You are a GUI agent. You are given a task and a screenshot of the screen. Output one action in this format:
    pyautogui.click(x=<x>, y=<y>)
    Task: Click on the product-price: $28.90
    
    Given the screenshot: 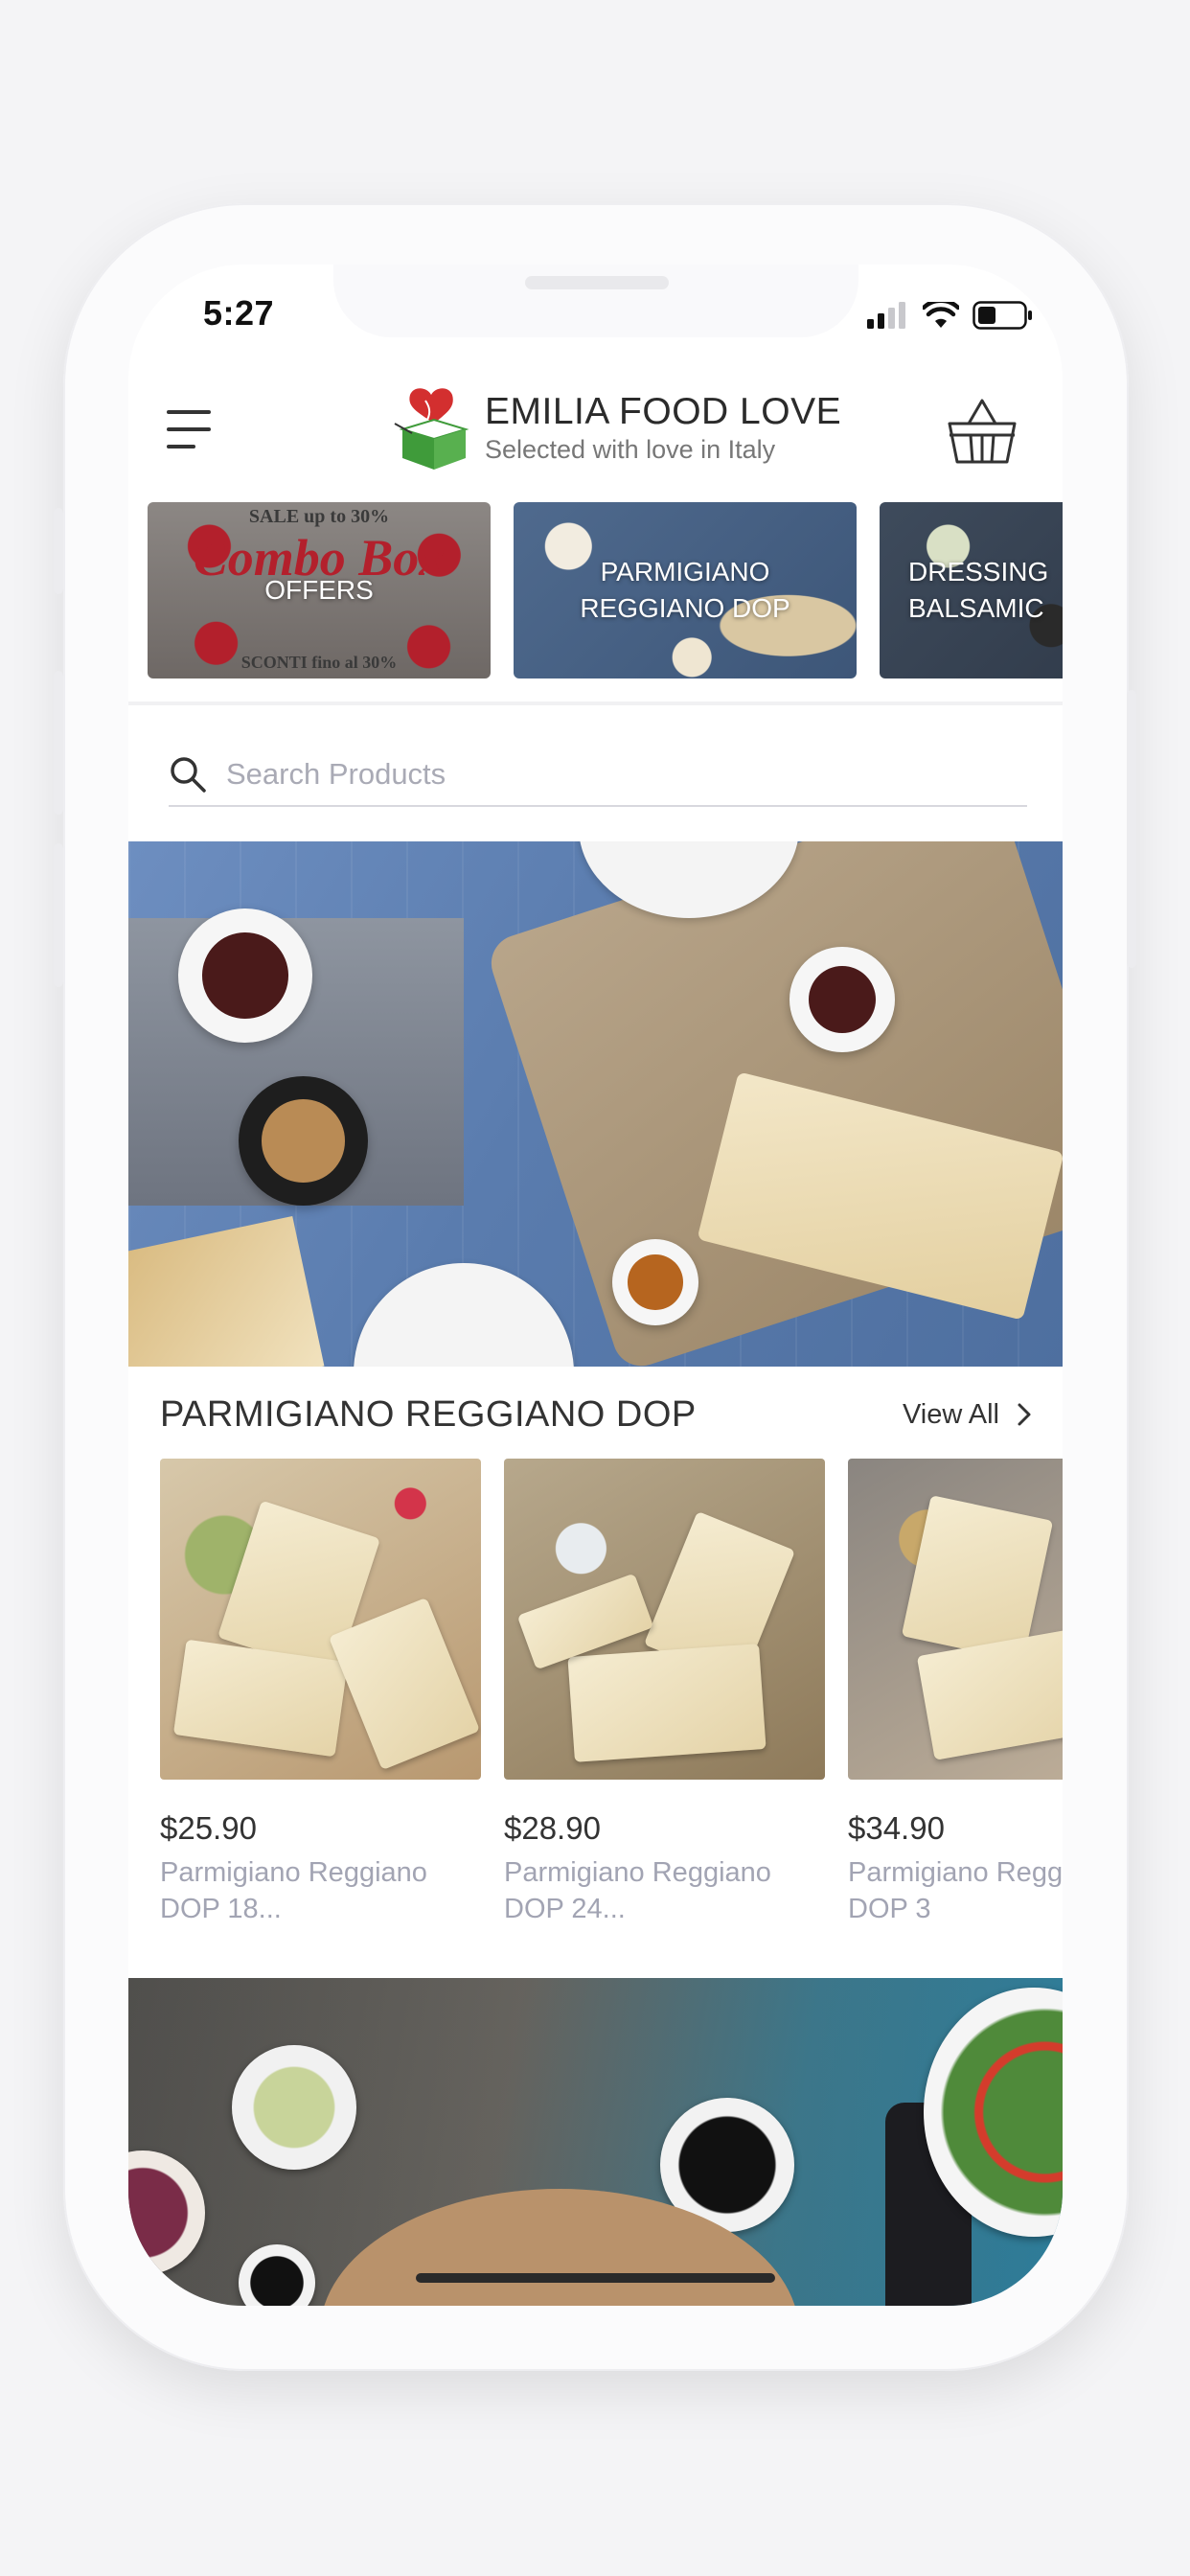 What is the action you would take?
    pyautogui.click(x=553, y=1828)
    